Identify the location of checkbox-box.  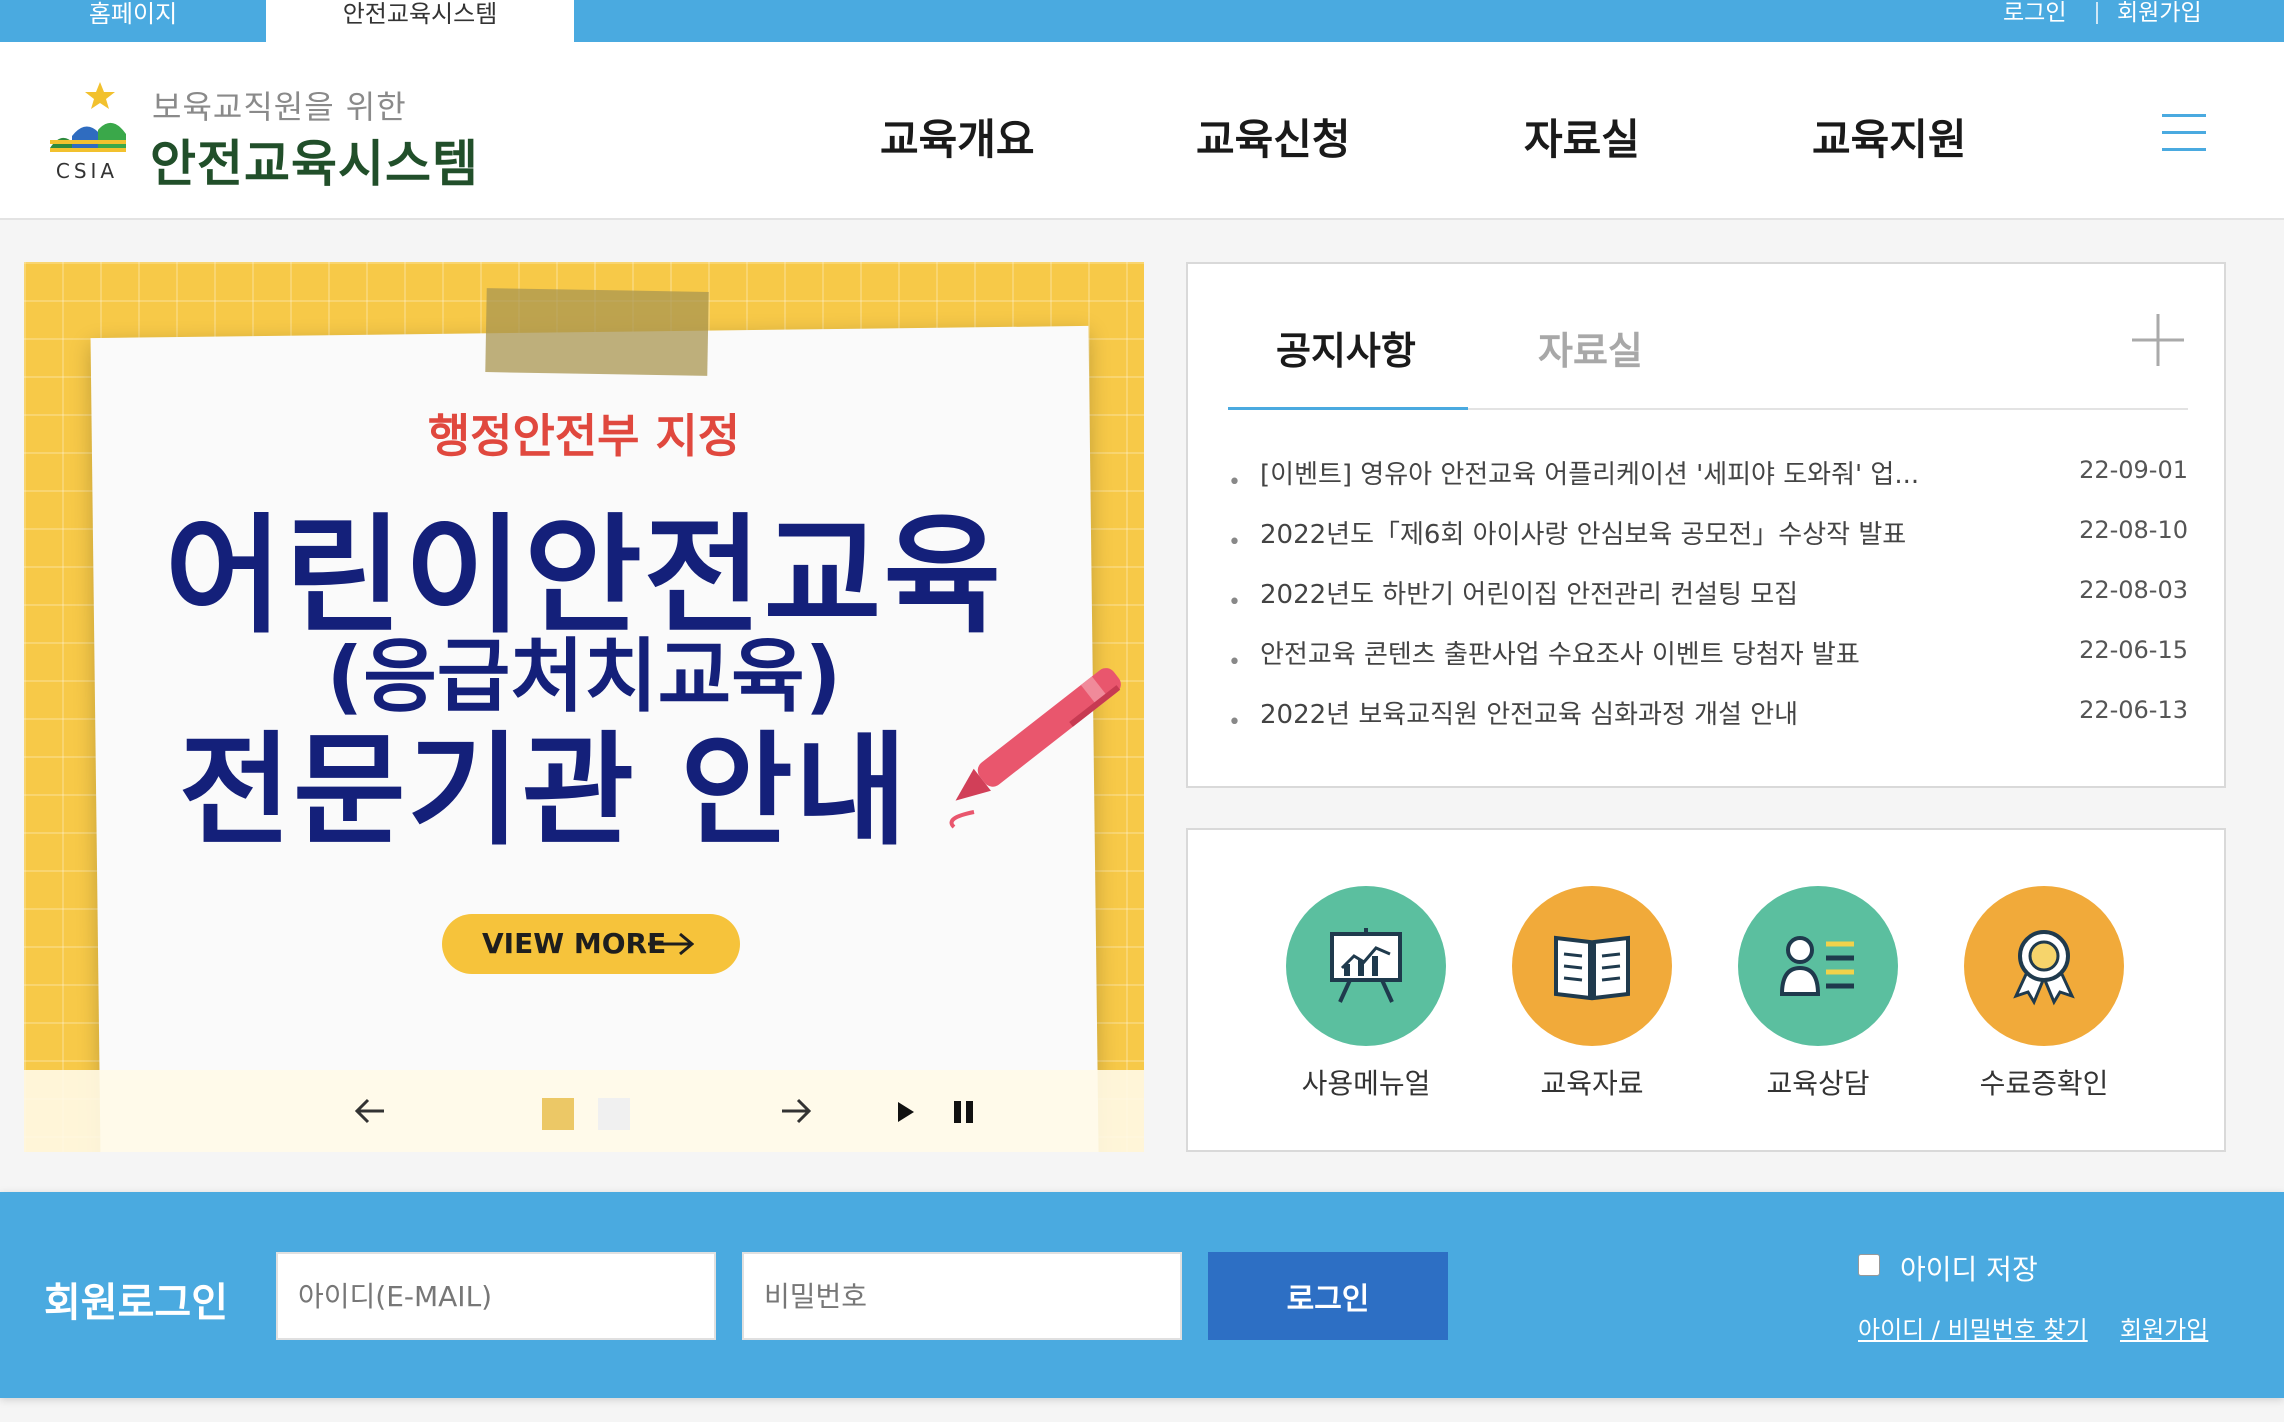
(1869, 1265).